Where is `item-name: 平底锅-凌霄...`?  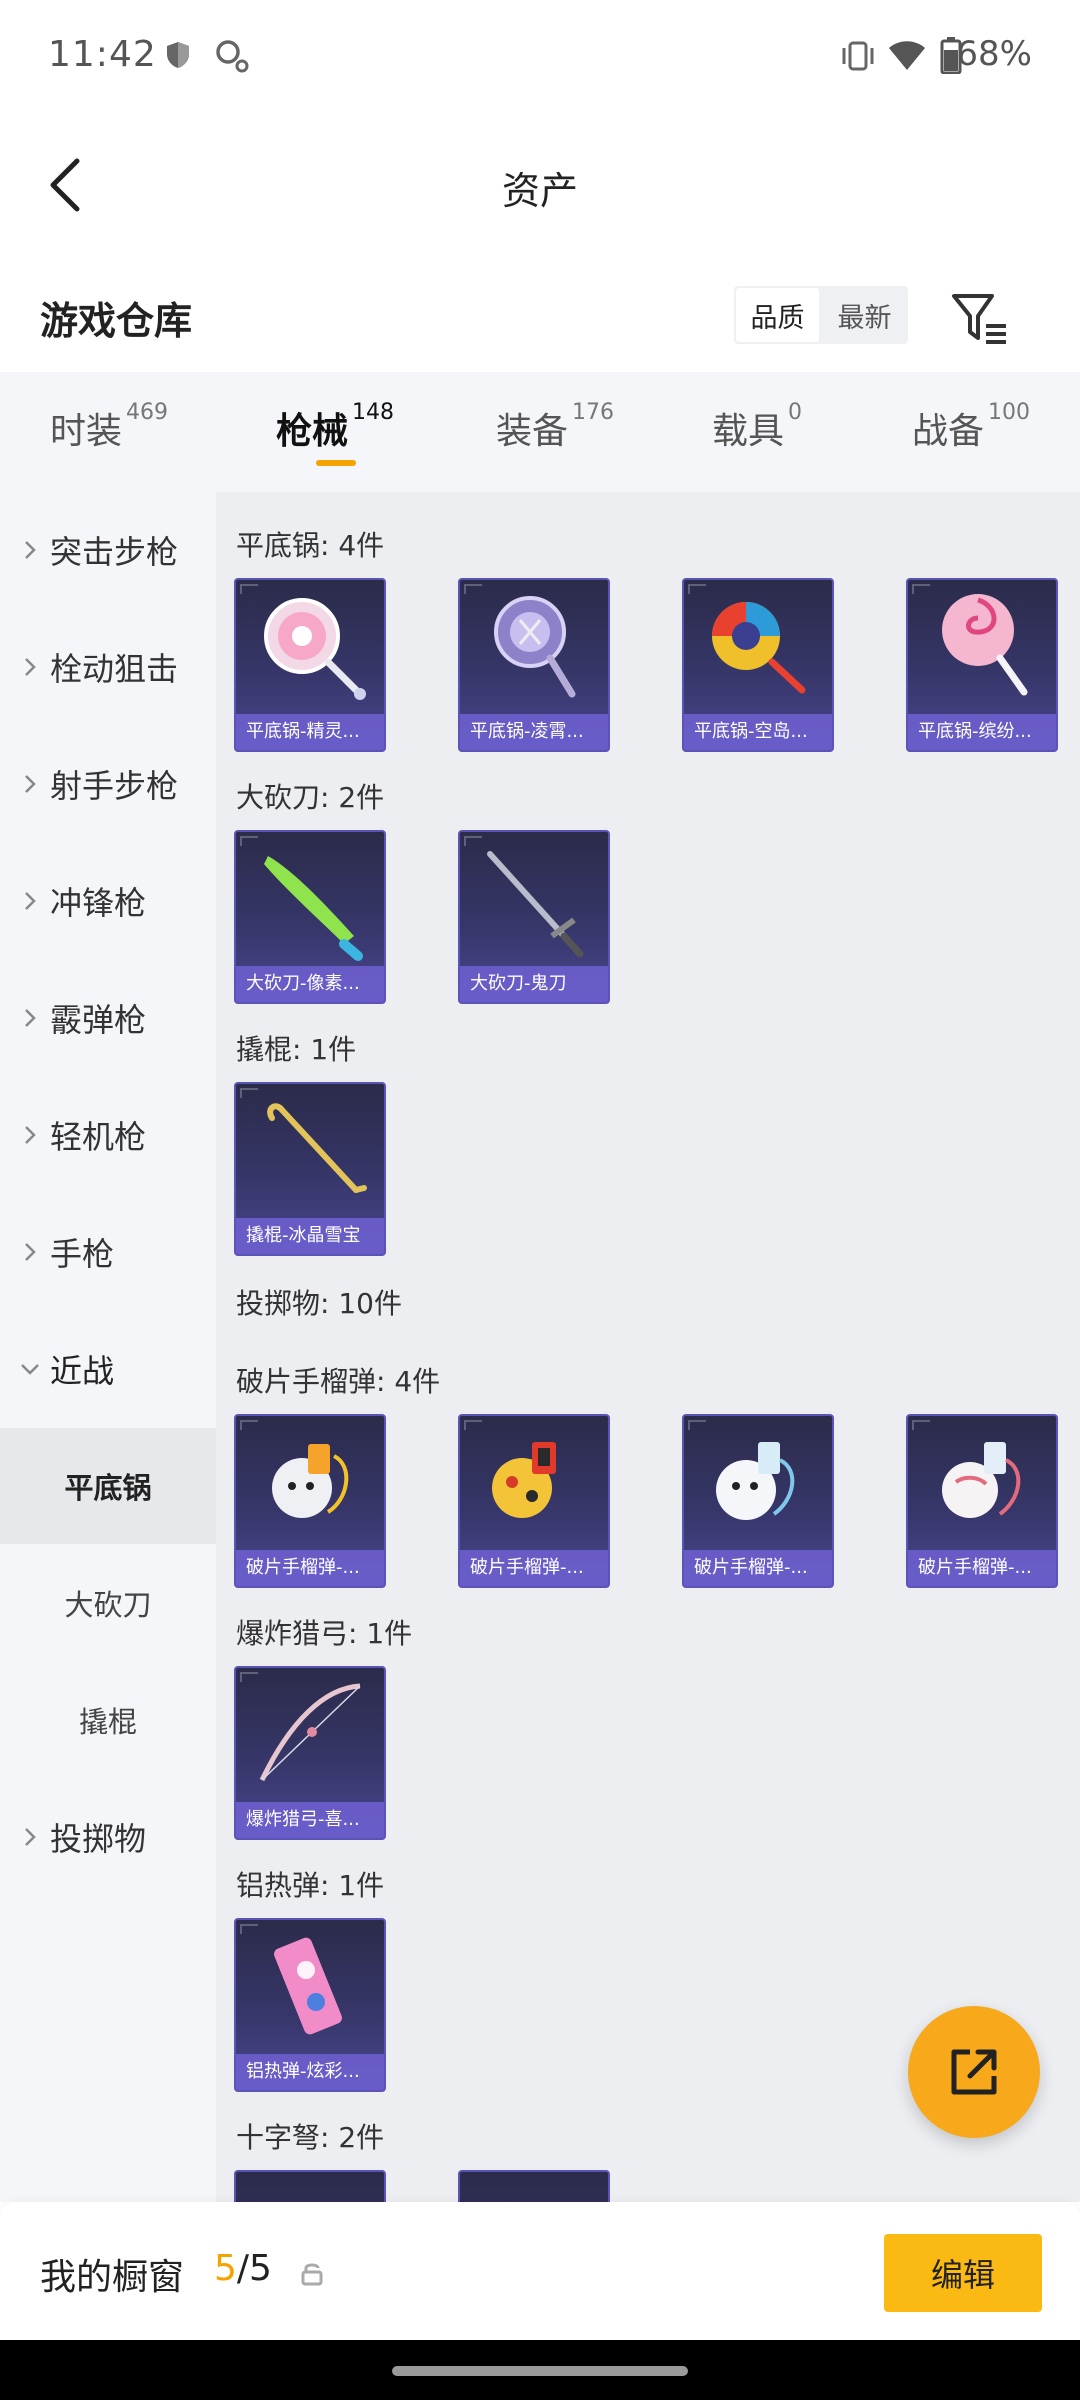
item-name: 平底锅-凌霄... is located at coordinates (534, 732).